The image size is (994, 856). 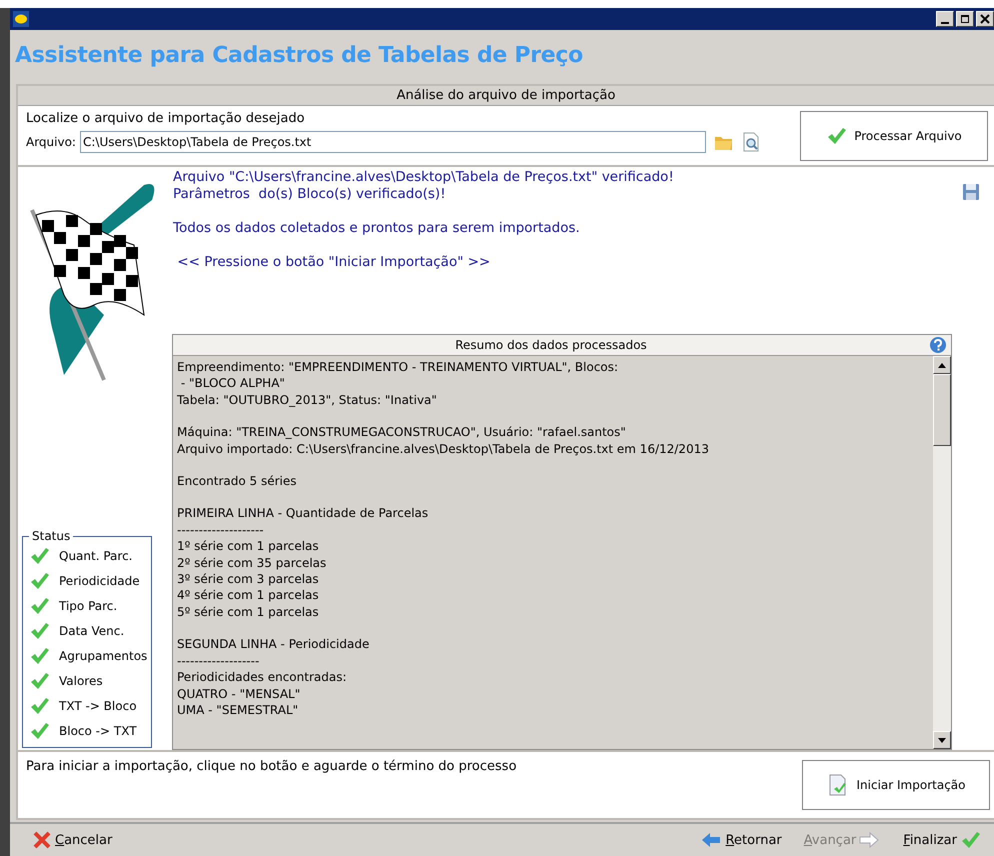 I want to click on summary-title: Resumo dos dados processados, so click(x=551, y=345).